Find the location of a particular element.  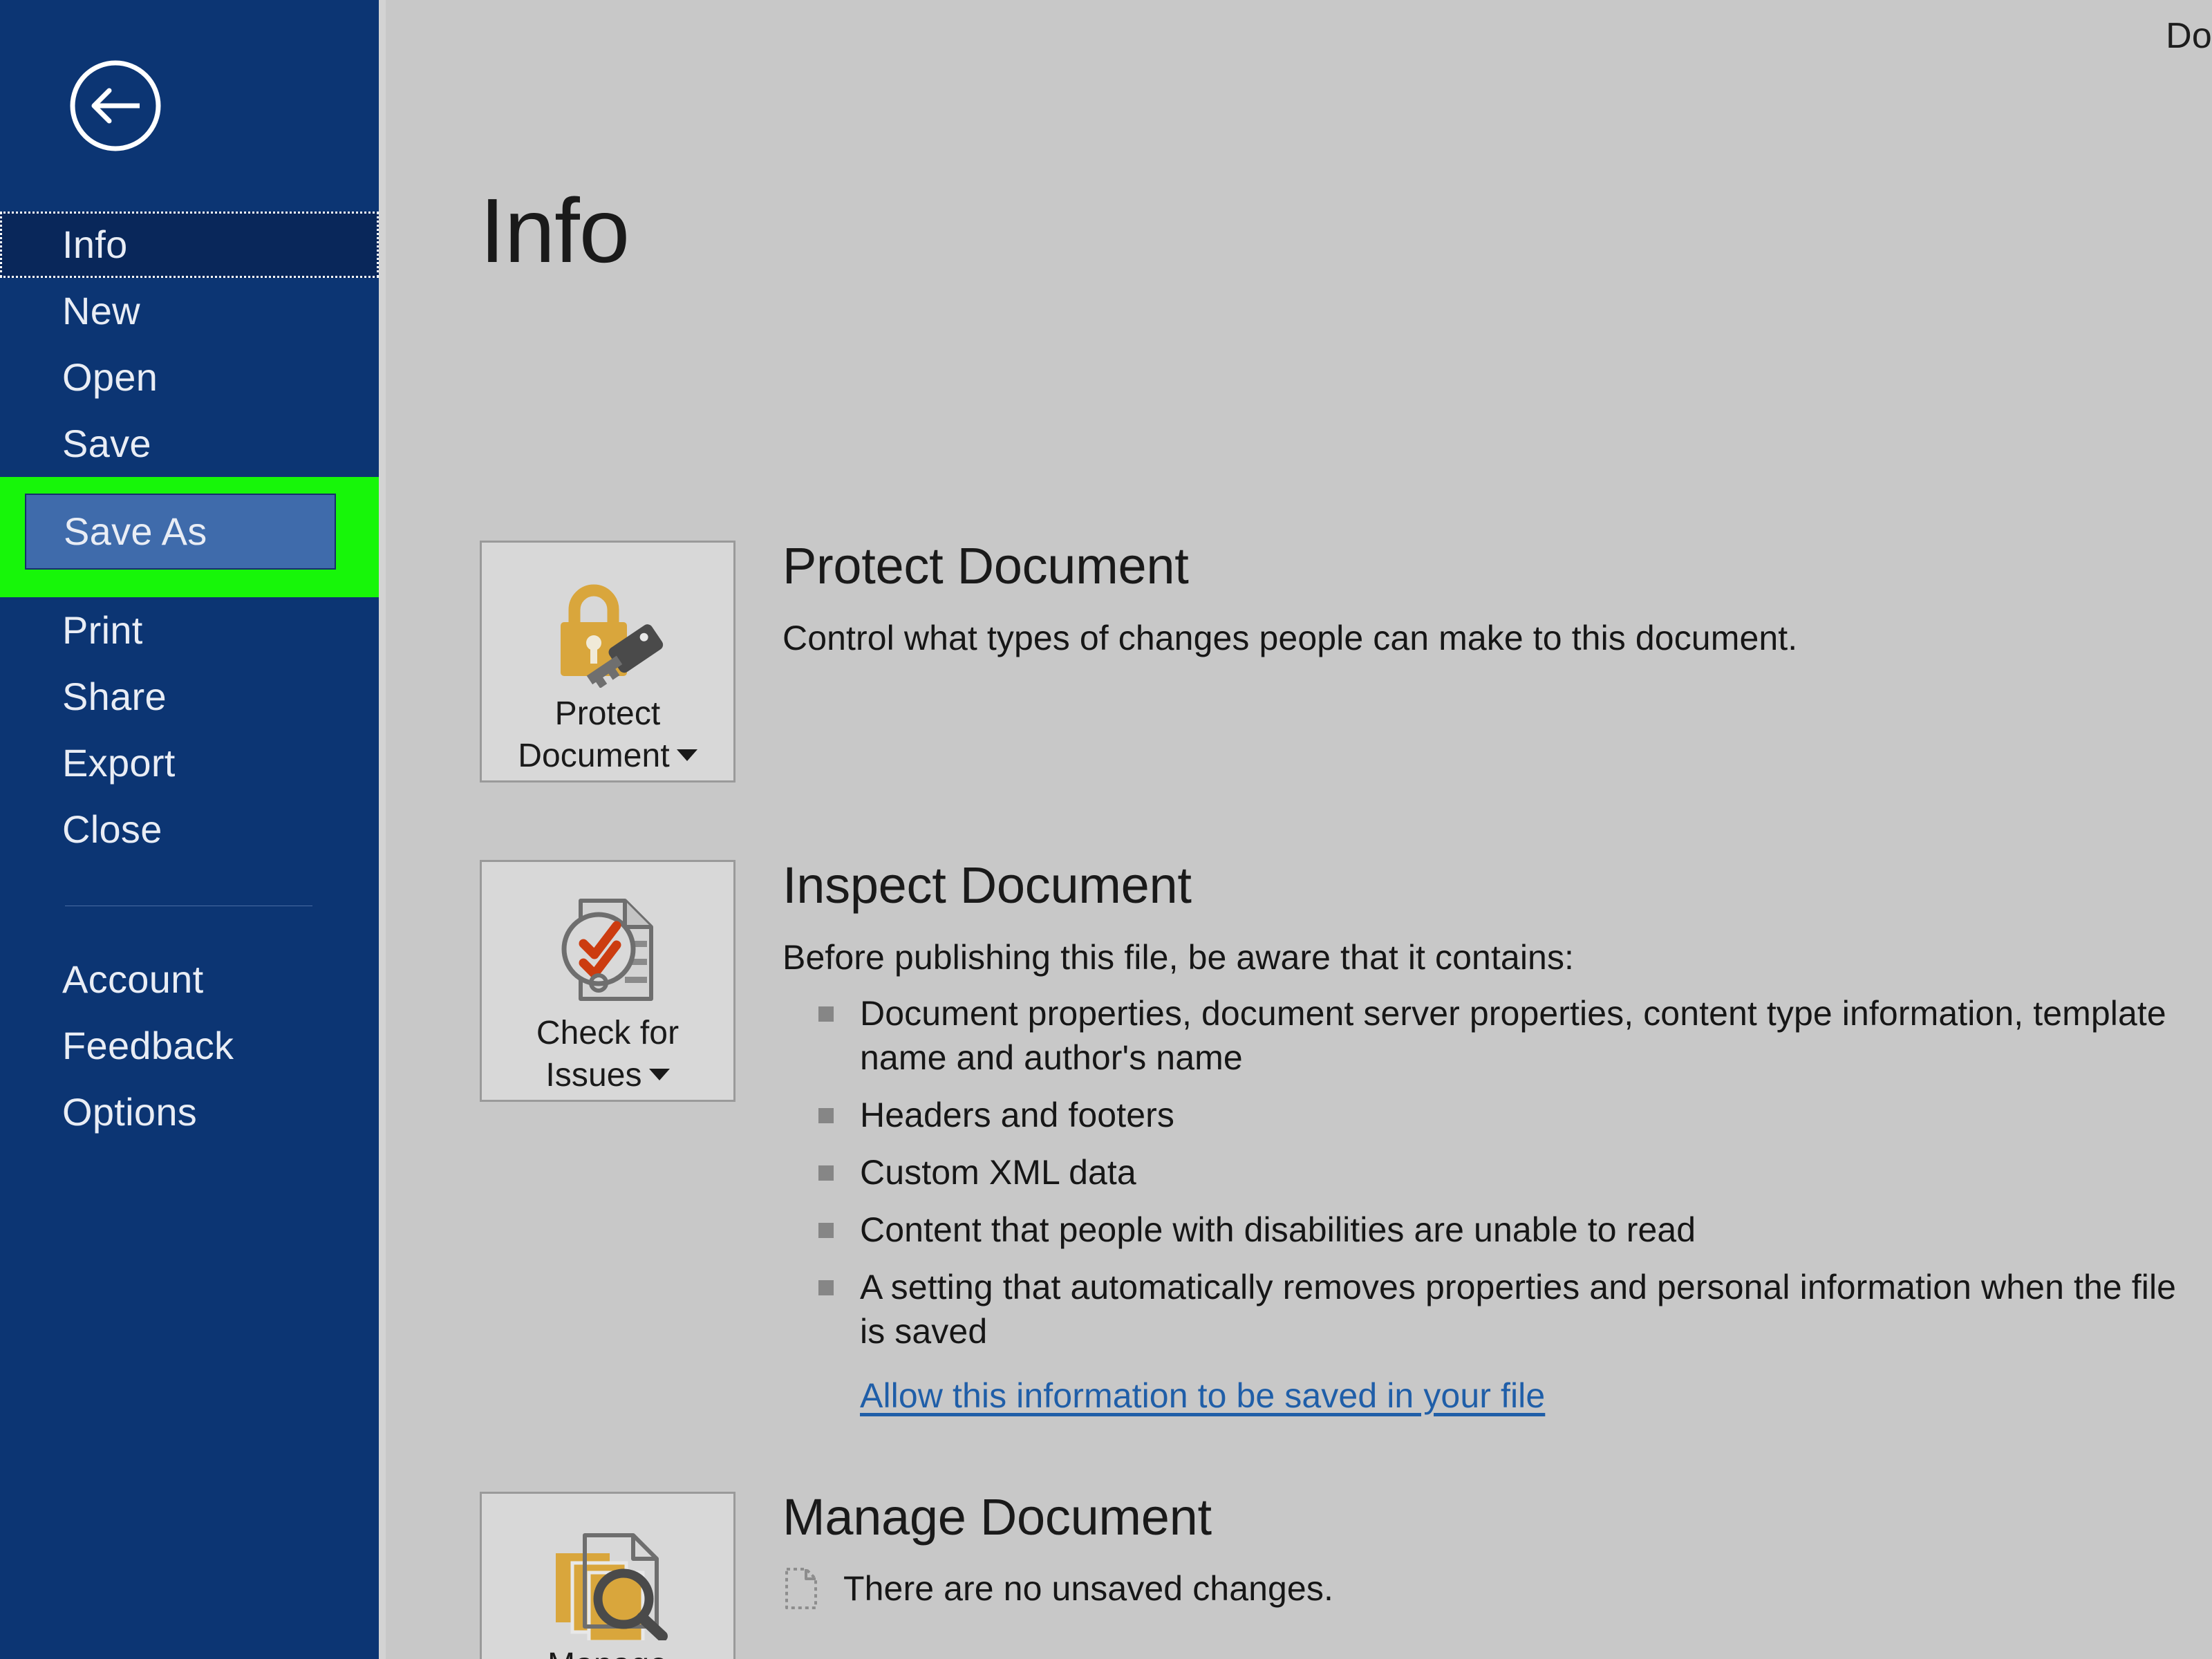

sidebar-item-account: Account is located at coordinates (190, 979).